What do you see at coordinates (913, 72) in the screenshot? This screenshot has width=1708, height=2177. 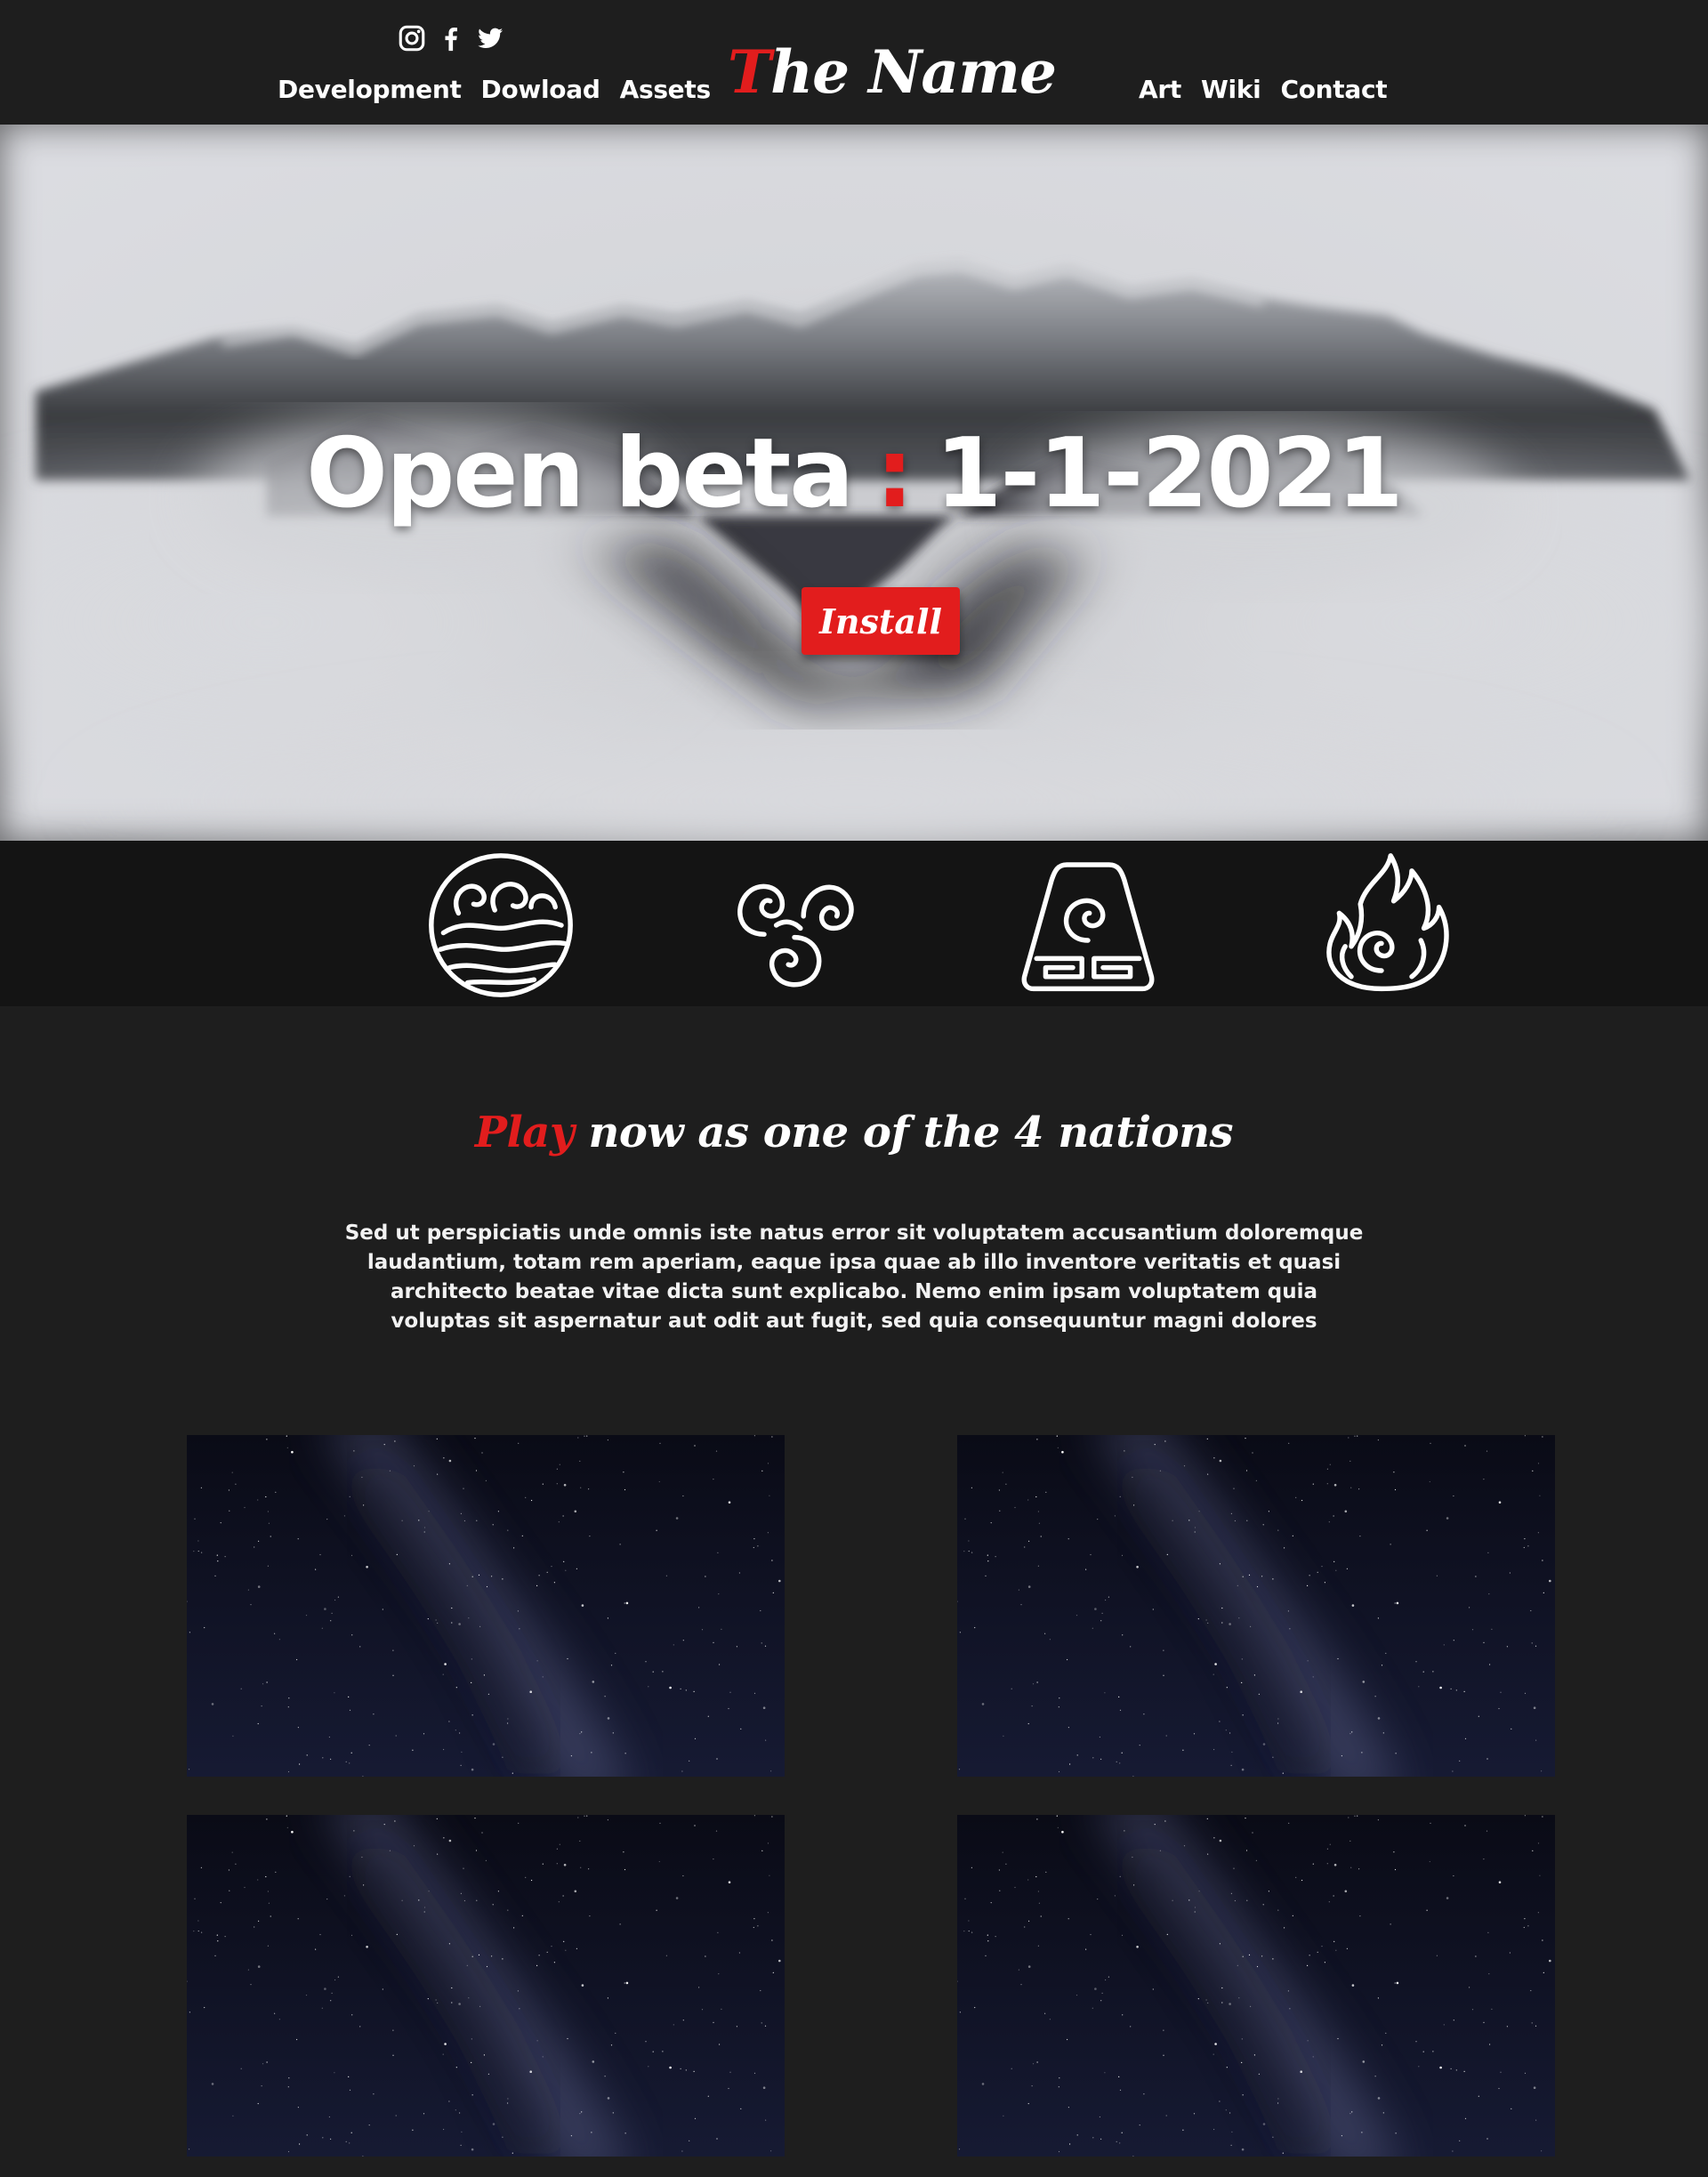 I see `logo-rest: he Name` at bounding box center [913, 72].